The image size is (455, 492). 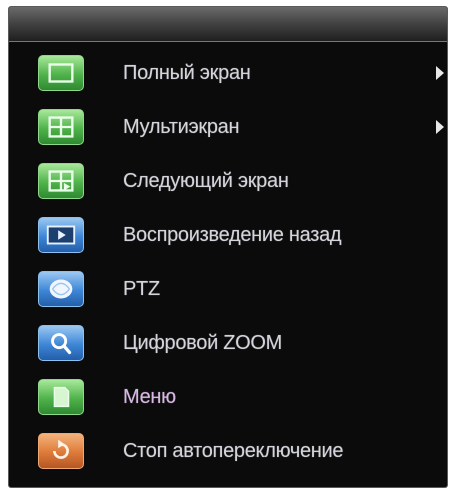 What do you see at coordinates (203, 342) in the screenshot?
I see `menu-item-label: Цифровой ZOOM` at bounding box center [203, 342].